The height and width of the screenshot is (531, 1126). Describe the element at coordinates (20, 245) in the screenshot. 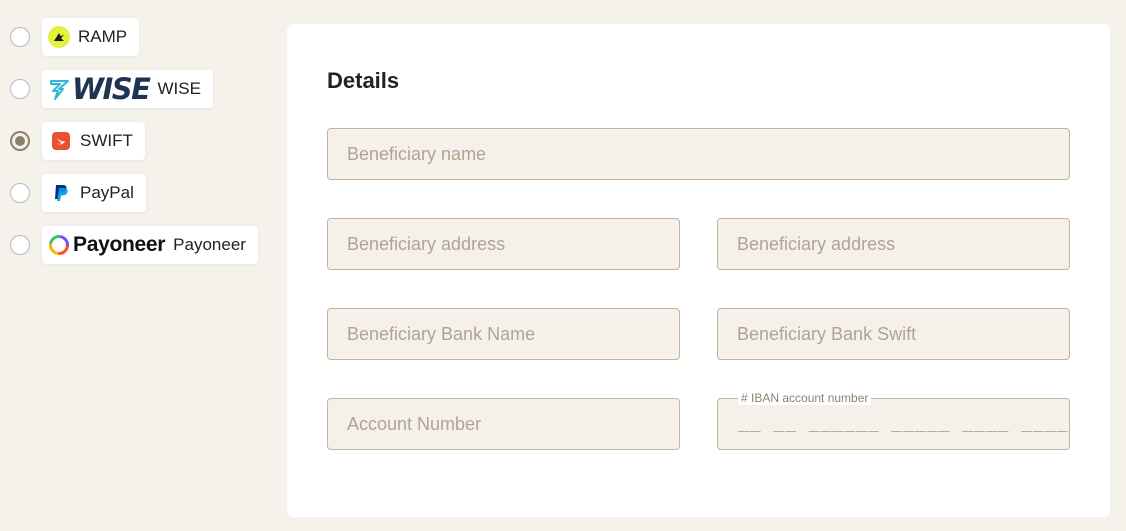

I see `radio-payoneer` at that location.